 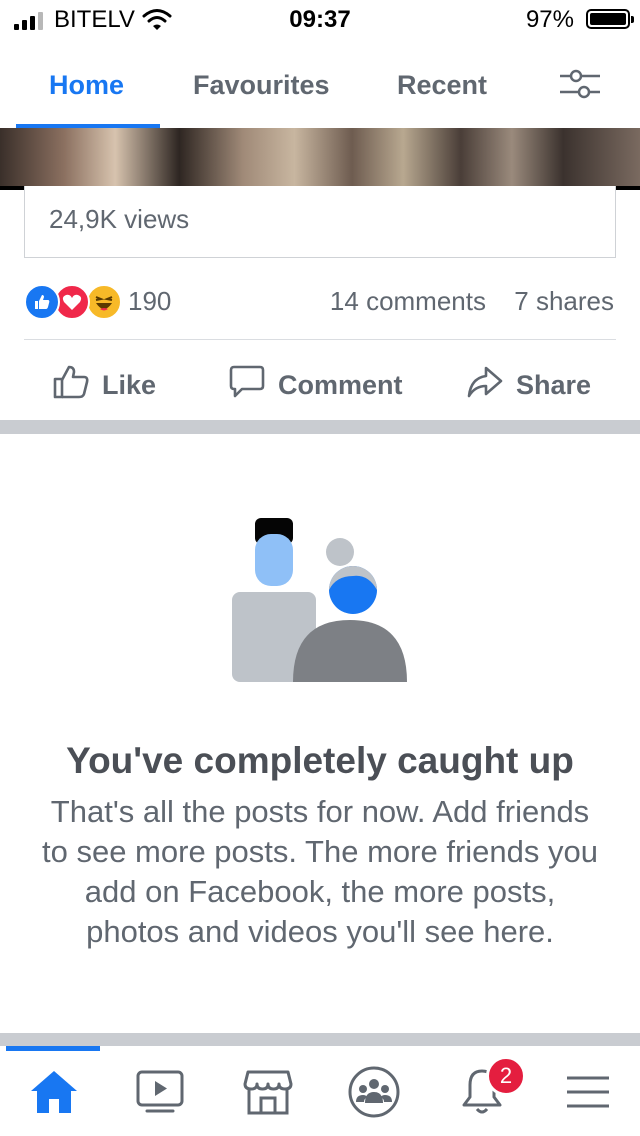 I want to click on battery-percentage: 97%, so click(x=549, y=19).